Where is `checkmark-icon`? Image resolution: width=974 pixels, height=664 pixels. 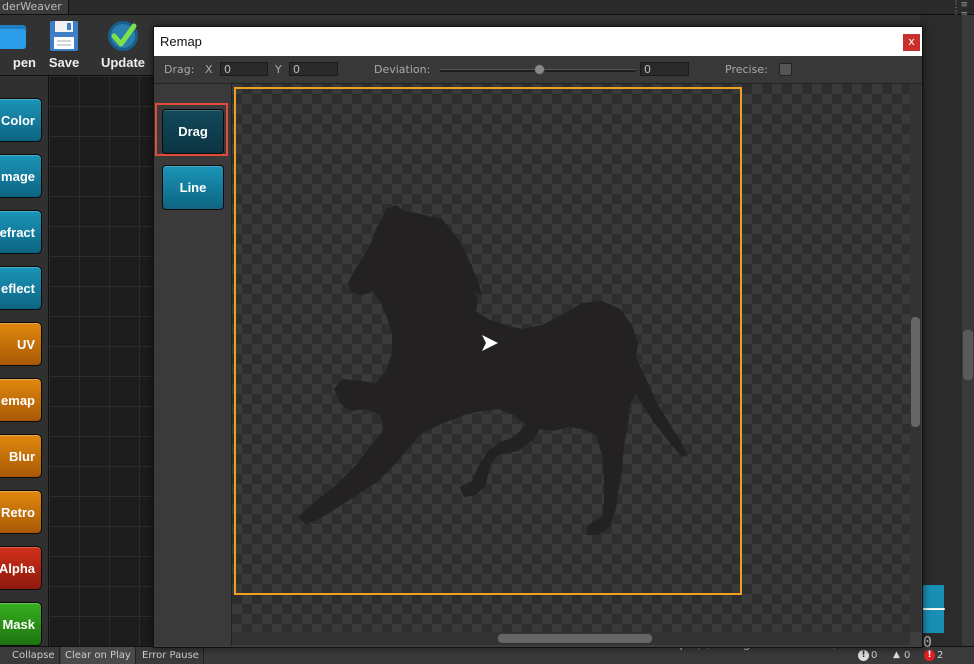 checkmark-icon is located at coordinates (123, 36).